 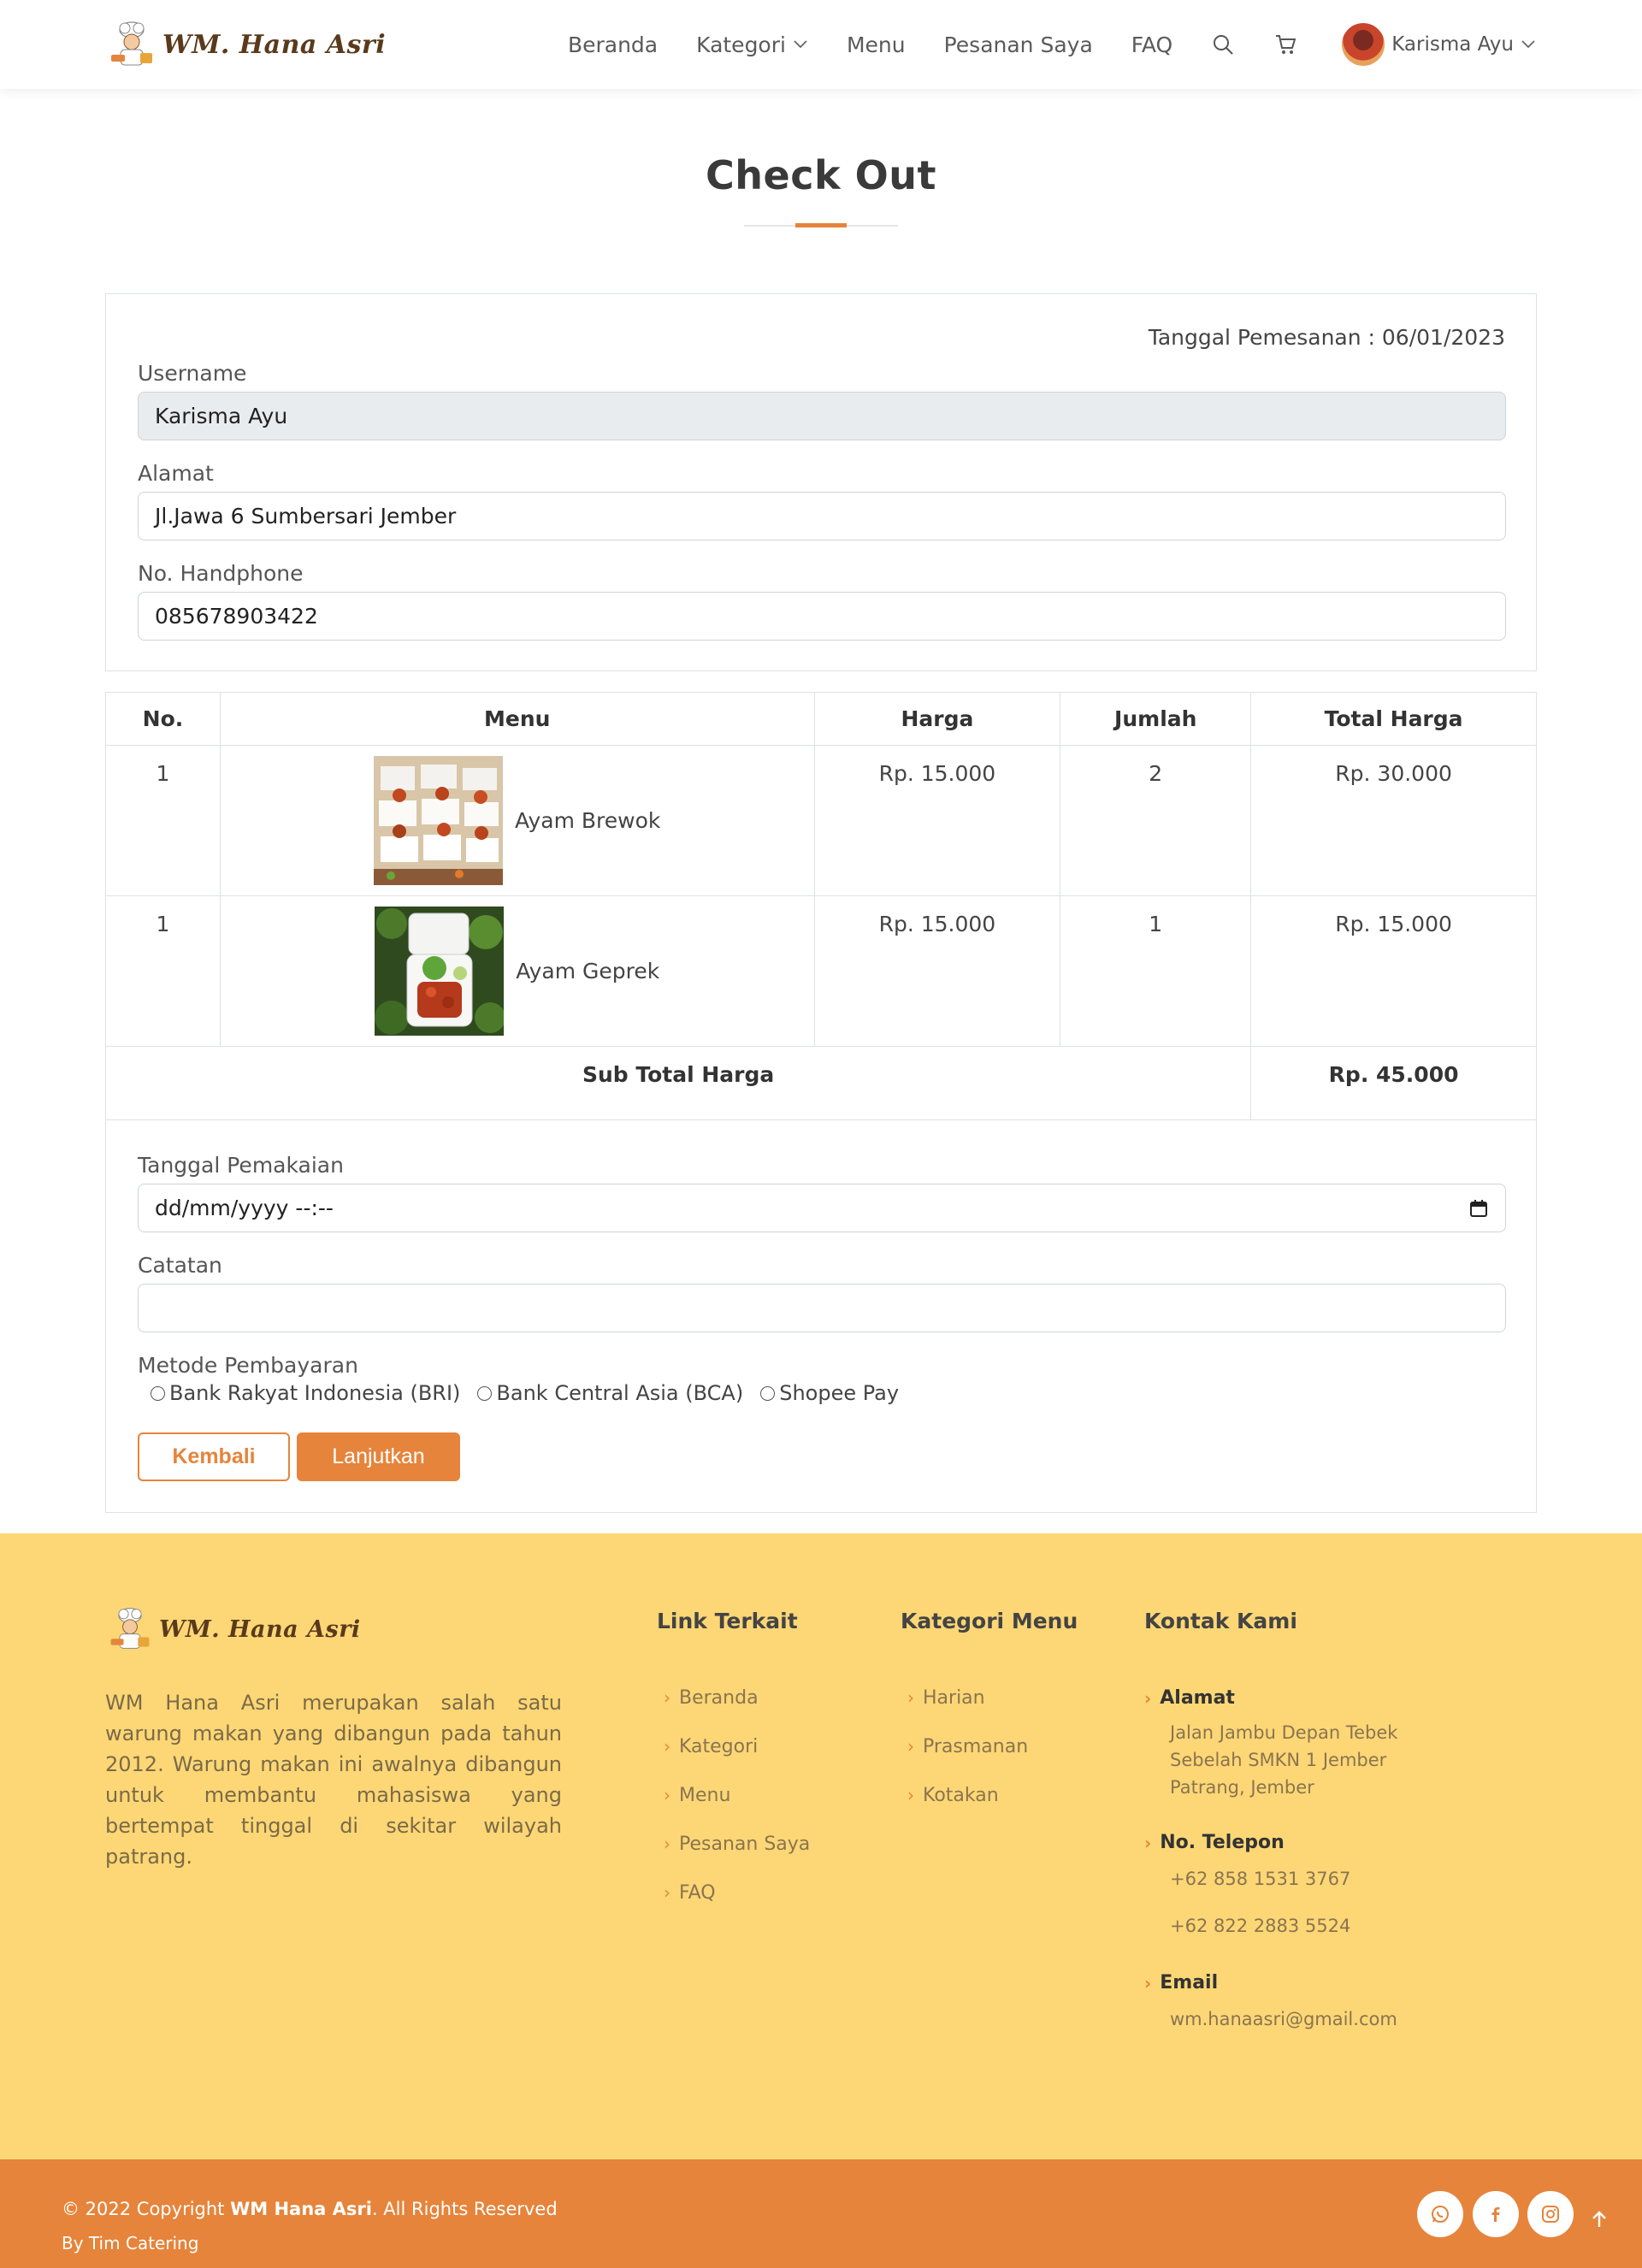 What do you see at coordinates (1336, 1879) in the screenshot?
I see `contact-phone: +62 858 1531 3767` at bounding box center [1336, 1879].